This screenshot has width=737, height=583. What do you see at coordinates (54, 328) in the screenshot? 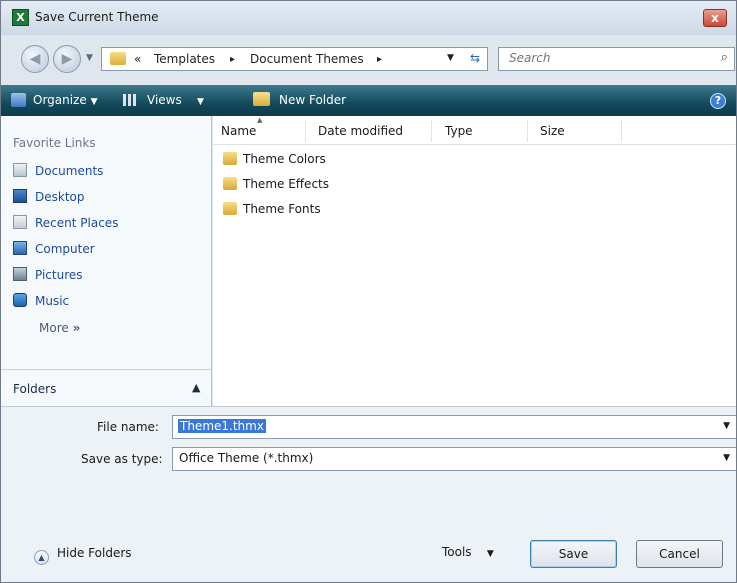
I see `more-label: More` at bounding box center [54, 328].